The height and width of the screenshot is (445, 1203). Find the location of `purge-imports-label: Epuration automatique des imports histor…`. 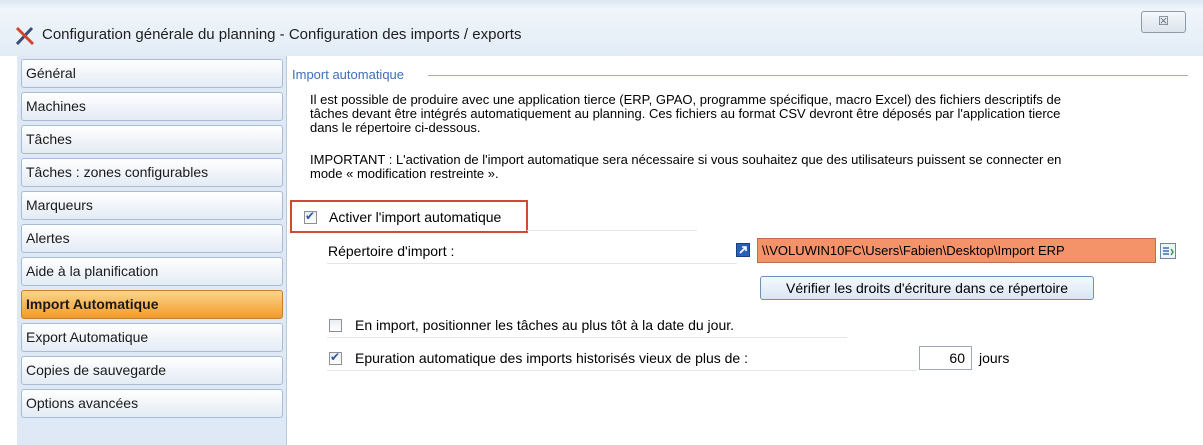

purge-imports-label: Epuration automatique des imports histor… is located at coordinates (551, 358).